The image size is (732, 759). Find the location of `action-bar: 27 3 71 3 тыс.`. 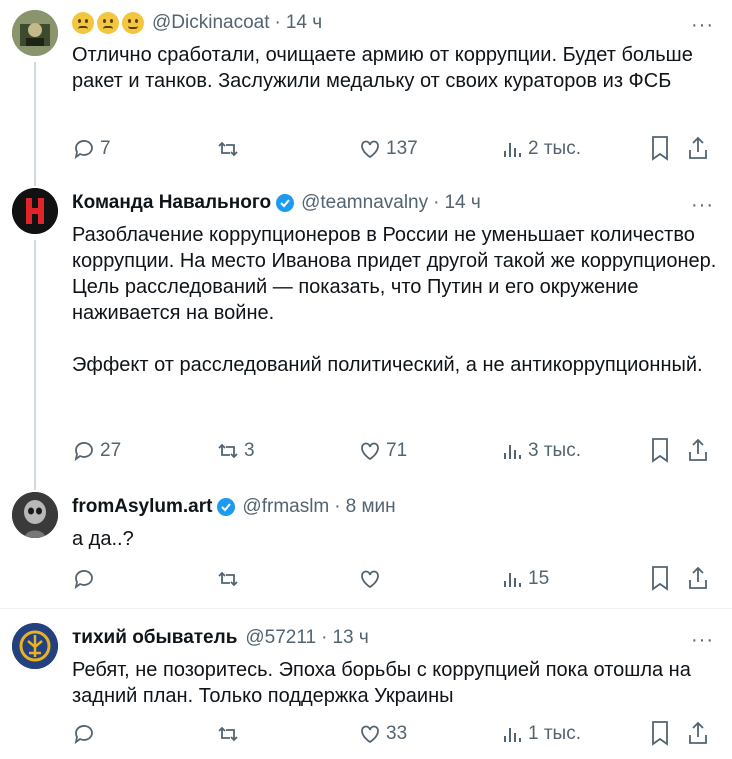

action-bar: 27 3 71 3 тыс. is located at coordinates (397, 451).